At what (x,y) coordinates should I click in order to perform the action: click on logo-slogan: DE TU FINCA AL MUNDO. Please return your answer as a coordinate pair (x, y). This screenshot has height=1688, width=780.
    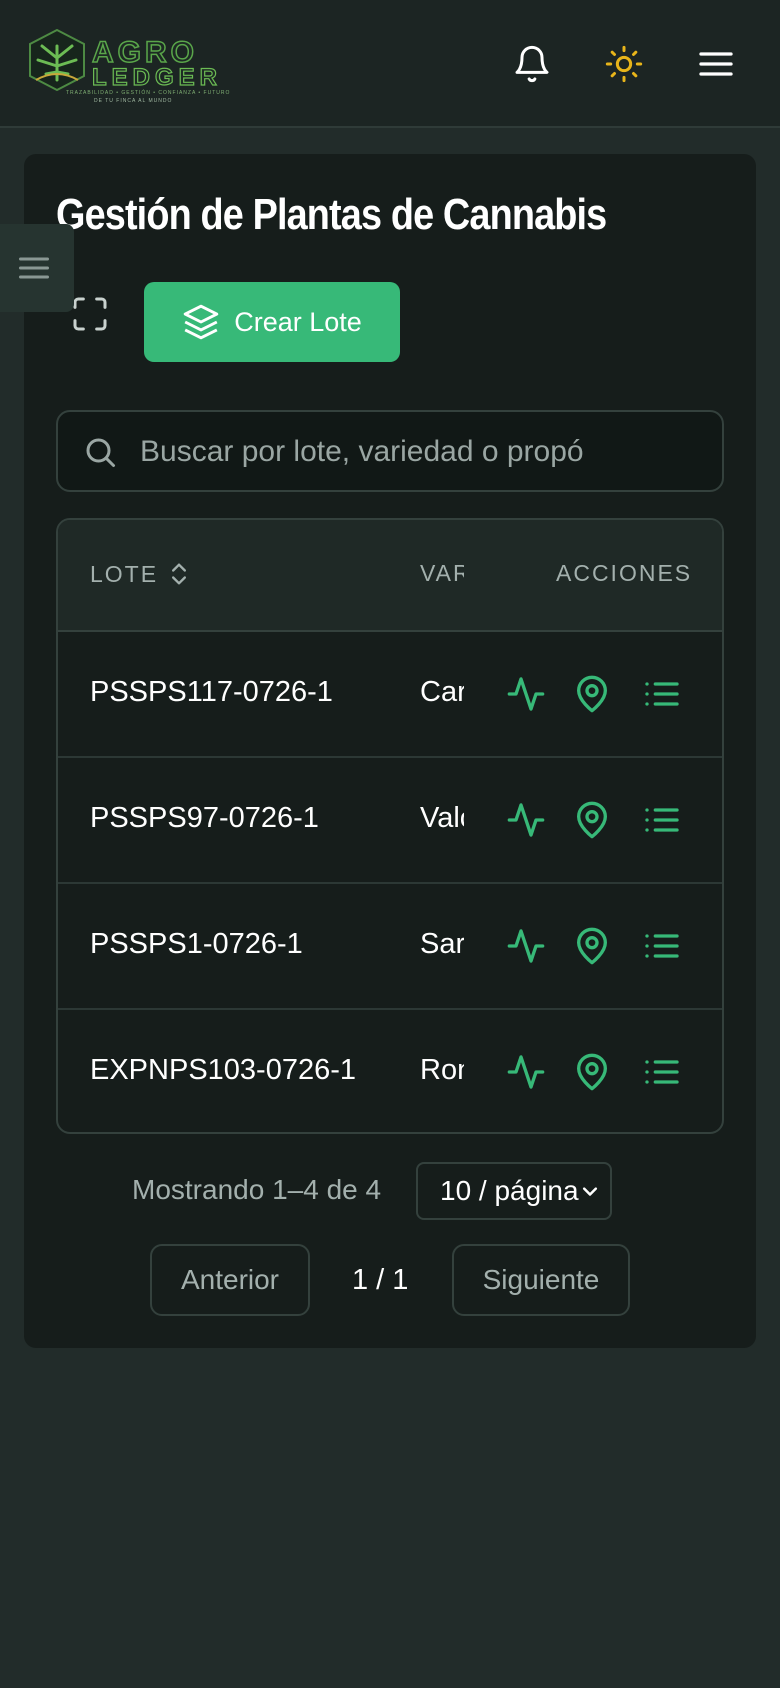
    Looking at the image, I should click on (133, 101).